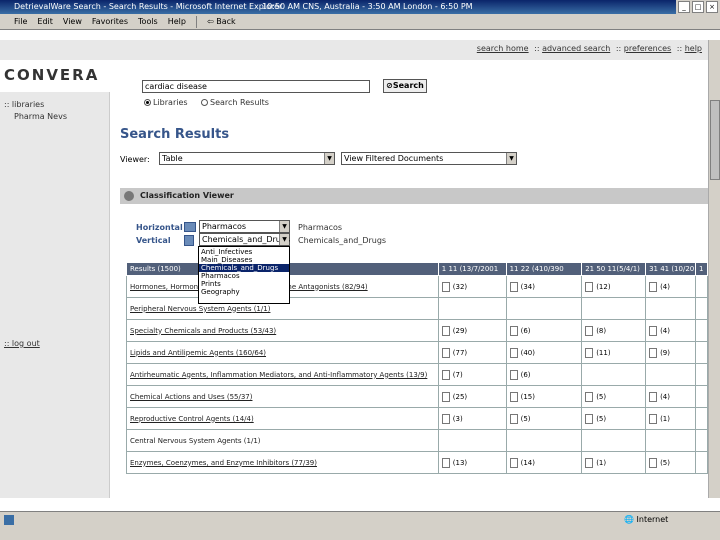 Image resolution: width=720 pixels, height=540 pixels. I want to click on dropdown-option: Geography, so click(244, 292).